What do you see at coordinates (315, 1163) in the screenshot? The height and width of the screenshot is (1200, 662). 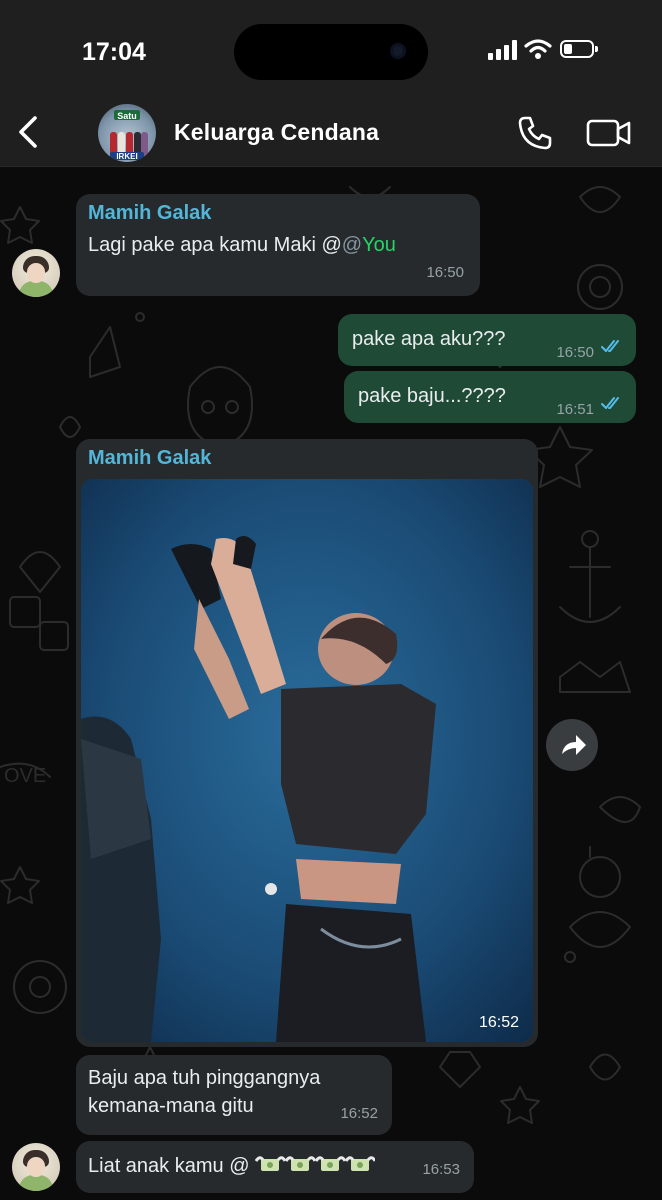 I see `flying-money-emoji-icon` at bounding box center [315, 1163].